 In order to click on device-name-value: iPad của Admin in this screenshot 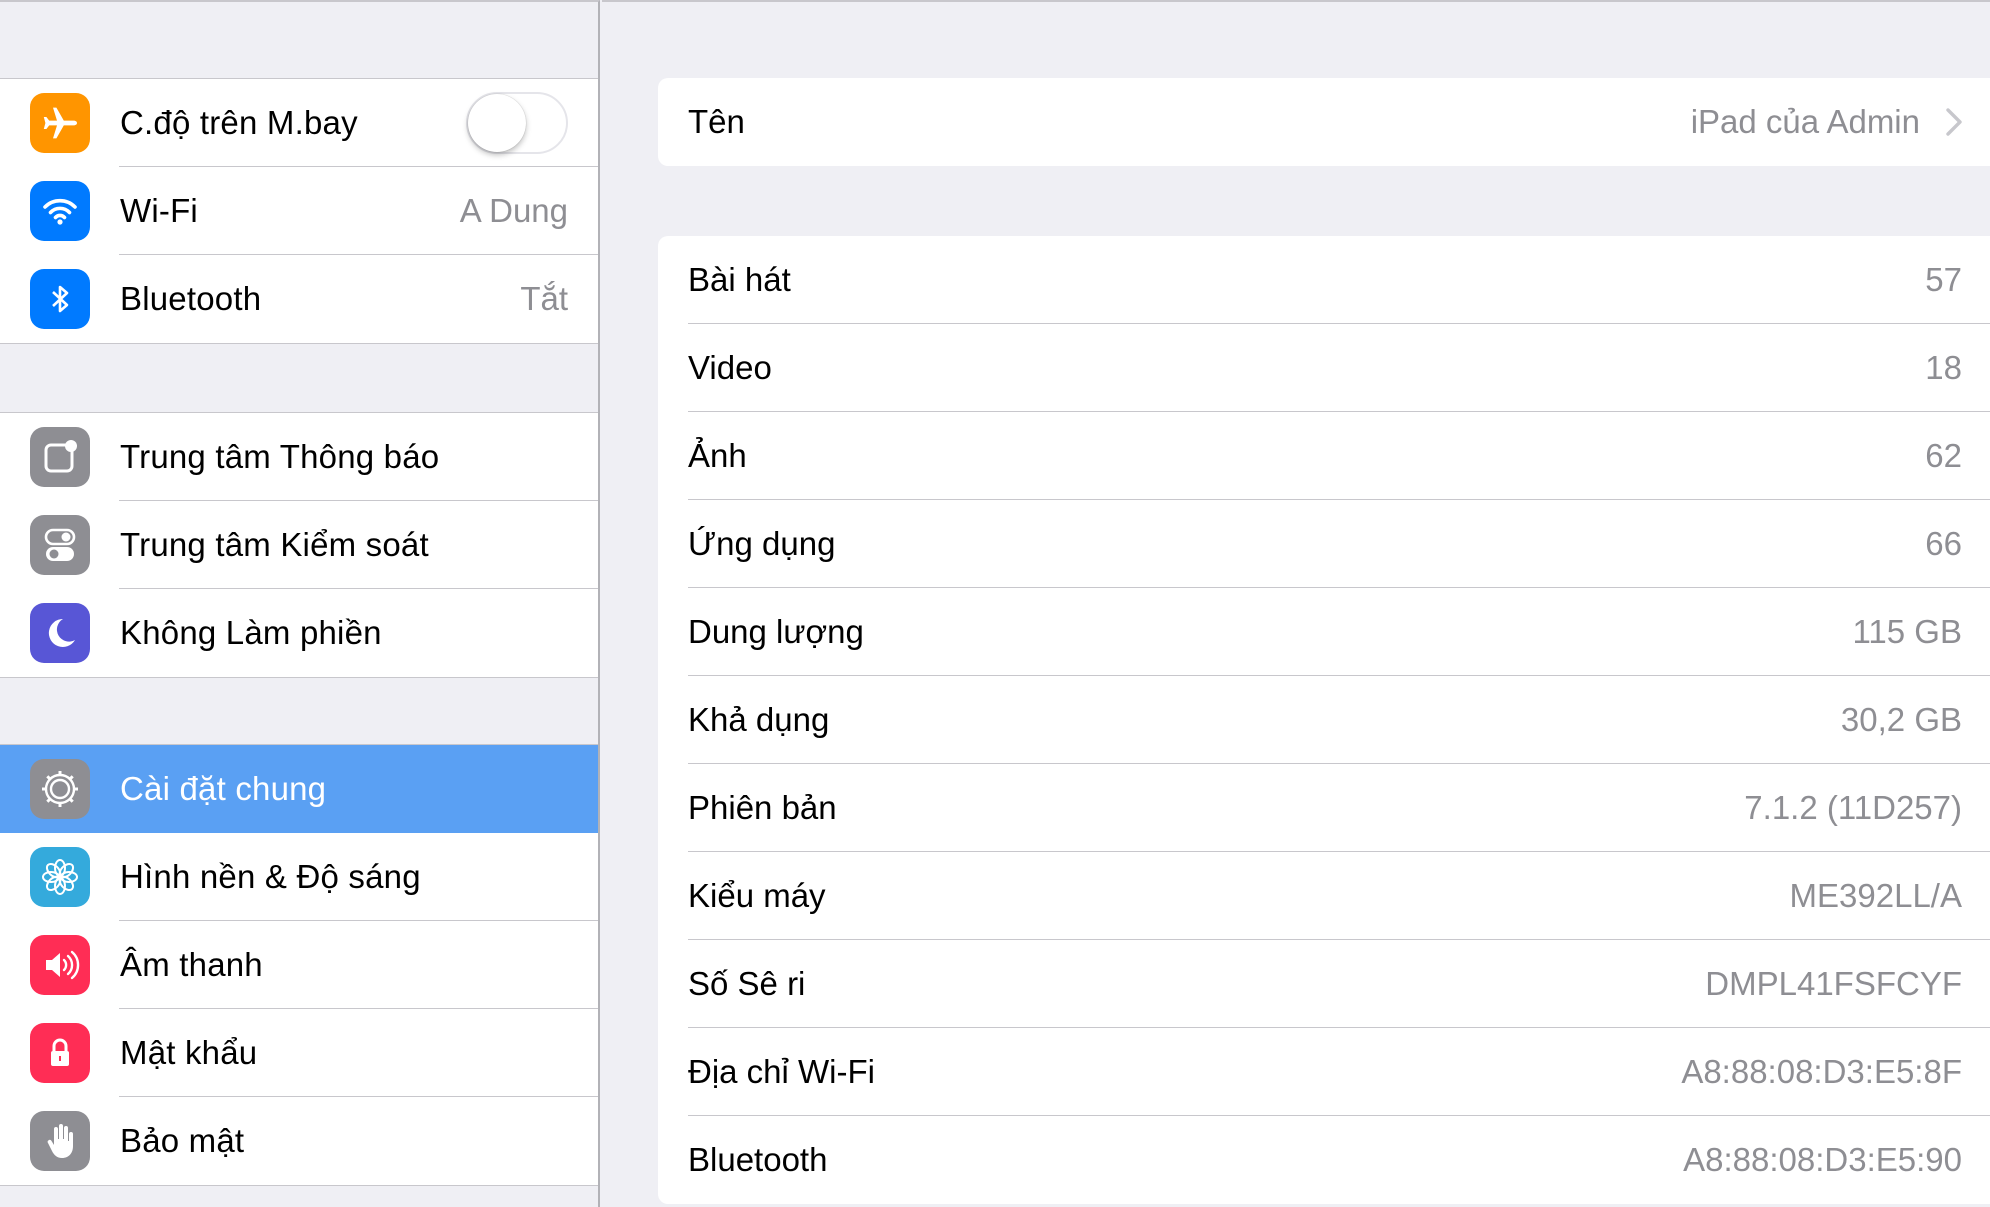, I will do `click(1805, 121)`.